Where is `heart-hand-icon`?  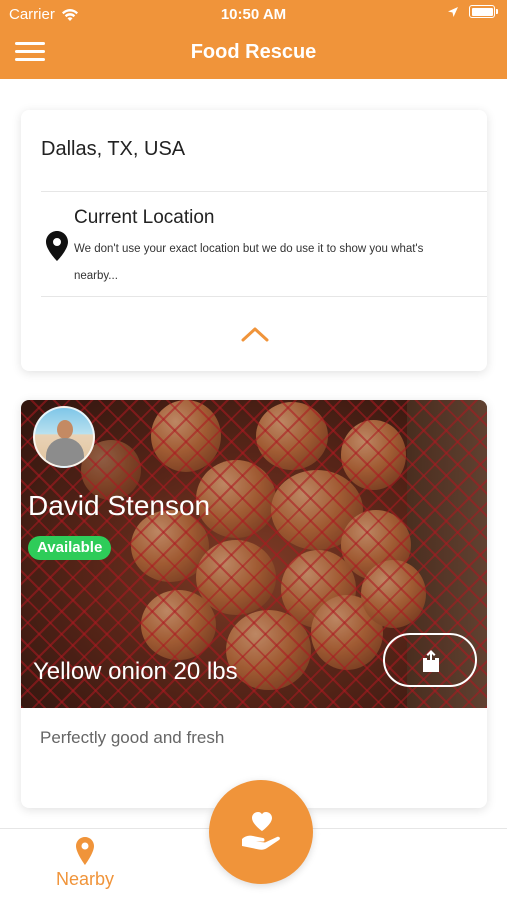
heart-hand-icon is located at coordinates (261, 831).